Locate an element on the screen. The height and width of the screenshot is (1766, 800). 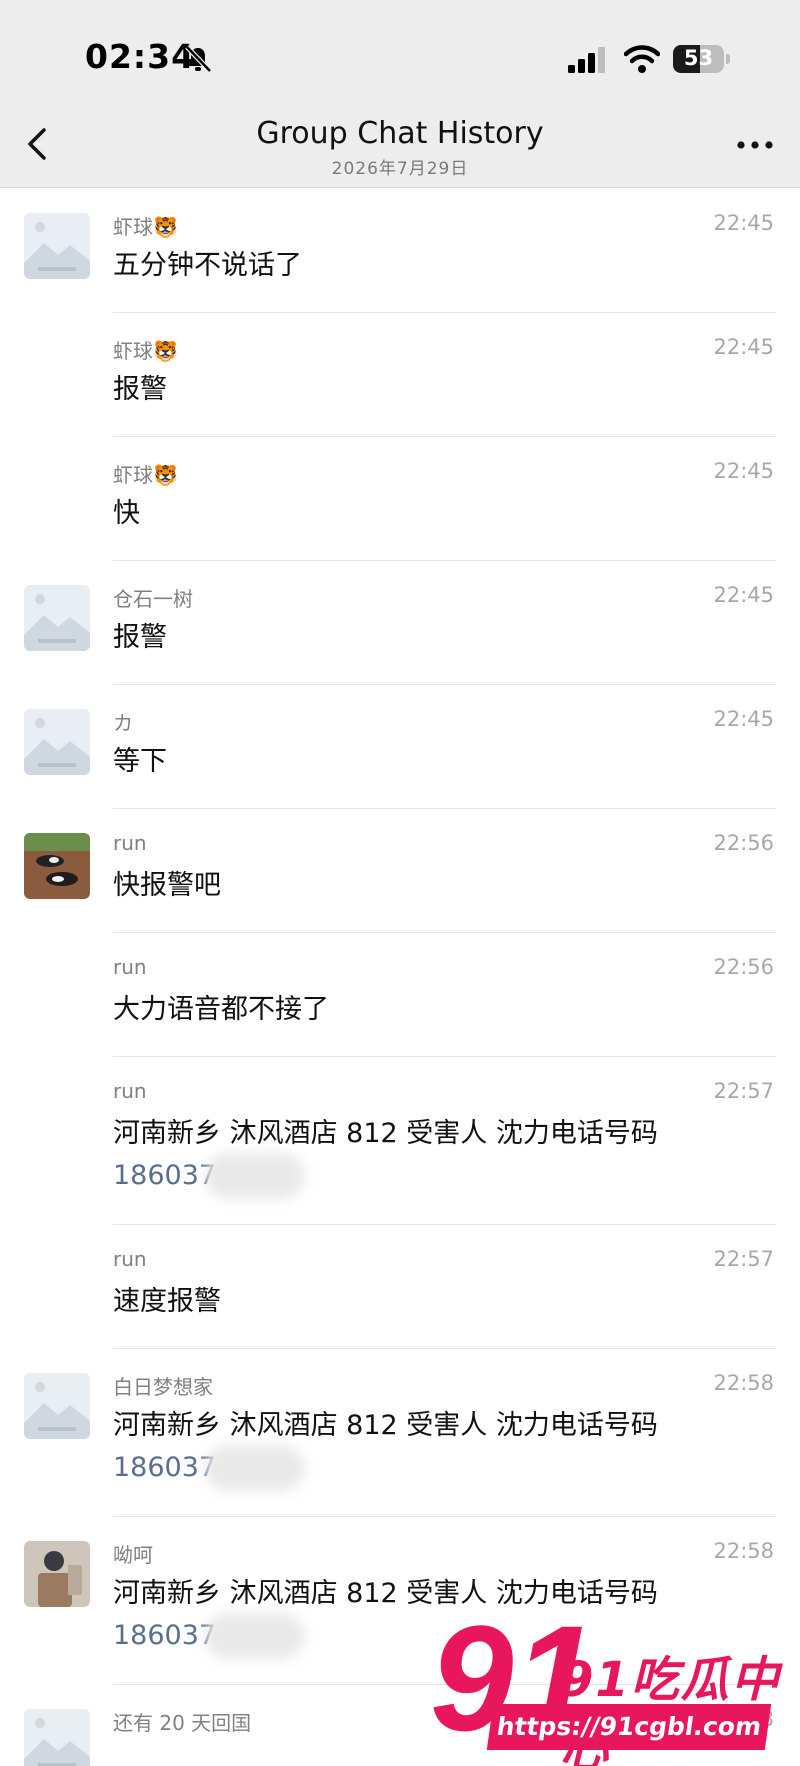
message-item: run 22:57 河南新乡 沐风酒店 812 受害人 沈力电话号码 186037 is located at coordinates (400, 1141).